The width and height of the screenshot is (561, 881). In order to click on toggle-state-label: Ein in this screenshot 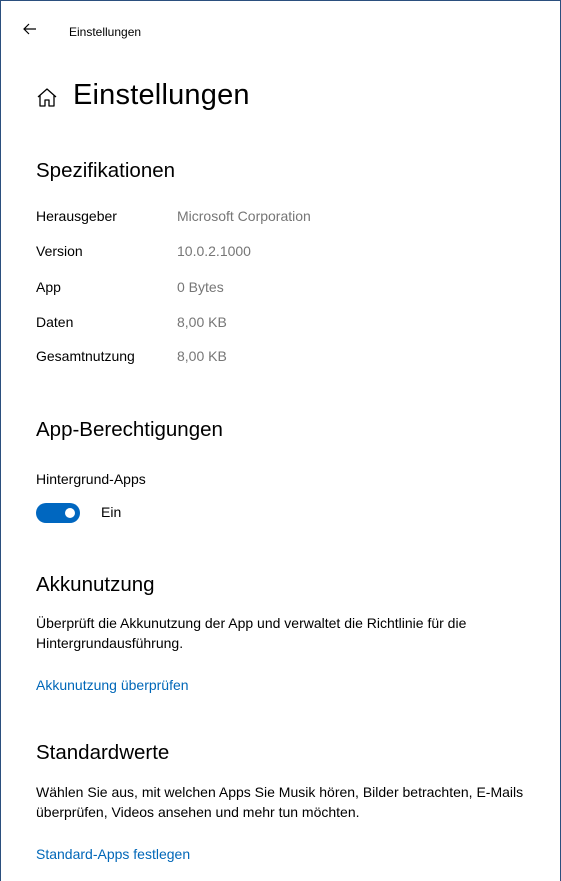, I will do `click(111, 512)`.